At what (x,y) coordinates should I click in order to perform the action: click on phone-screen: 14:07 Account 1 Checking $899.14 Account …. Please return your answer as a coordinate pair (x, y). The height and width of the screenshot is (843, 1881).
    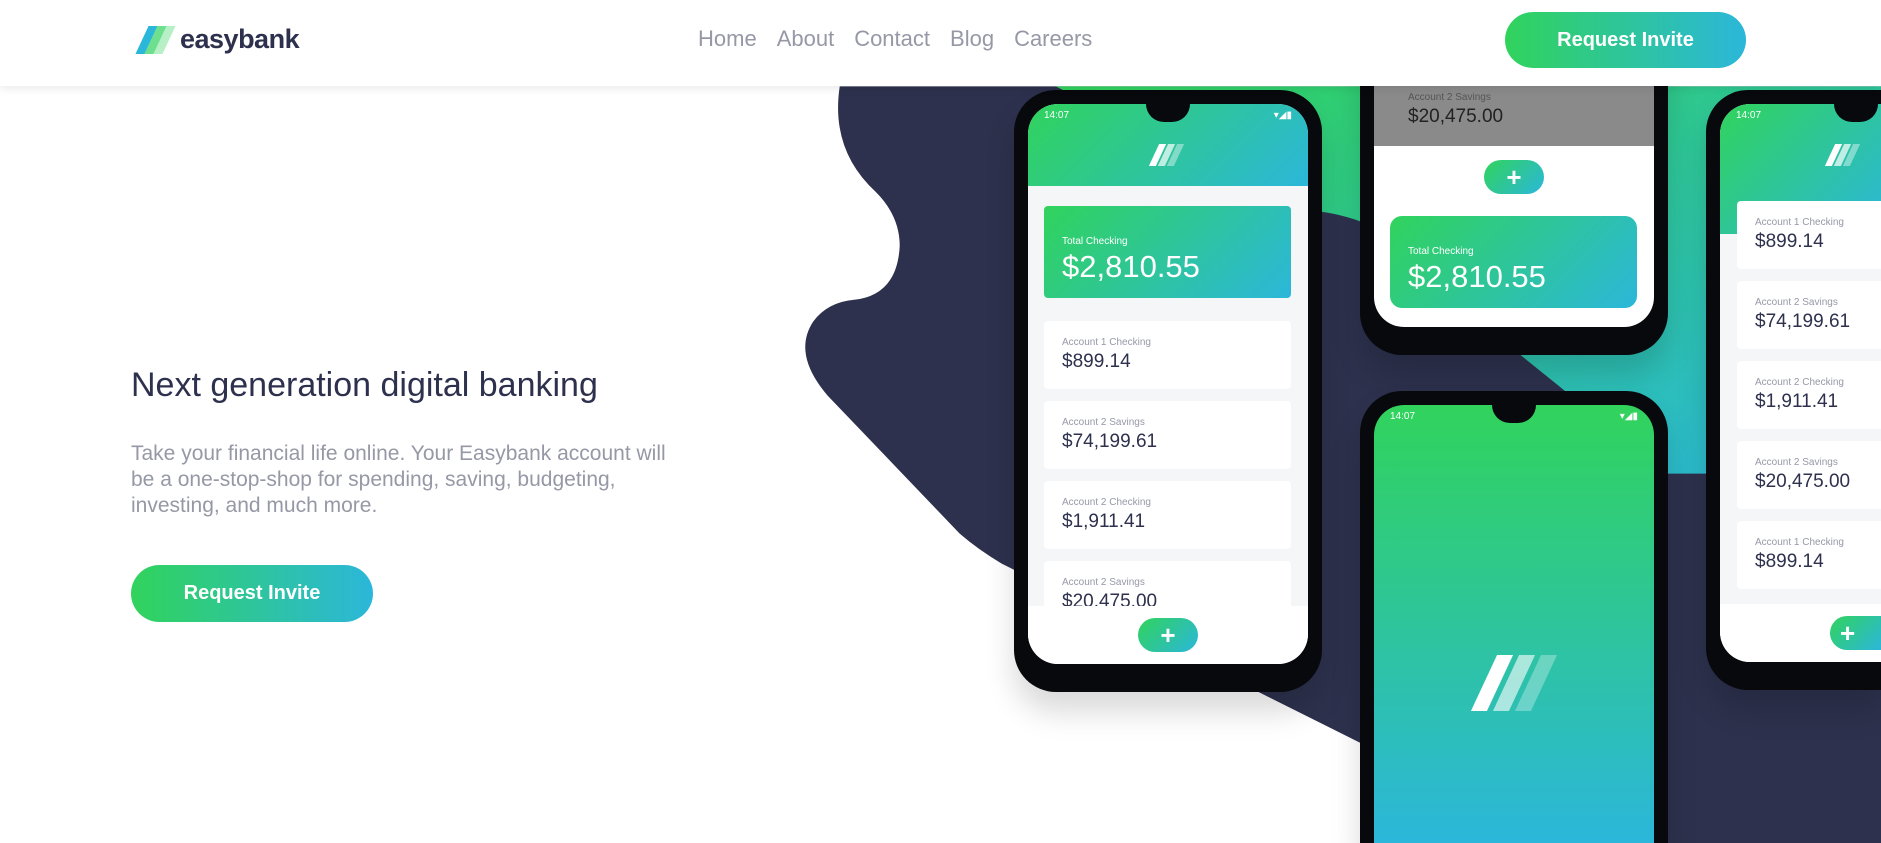
    Looking at the image, I should click on (1800, 383).